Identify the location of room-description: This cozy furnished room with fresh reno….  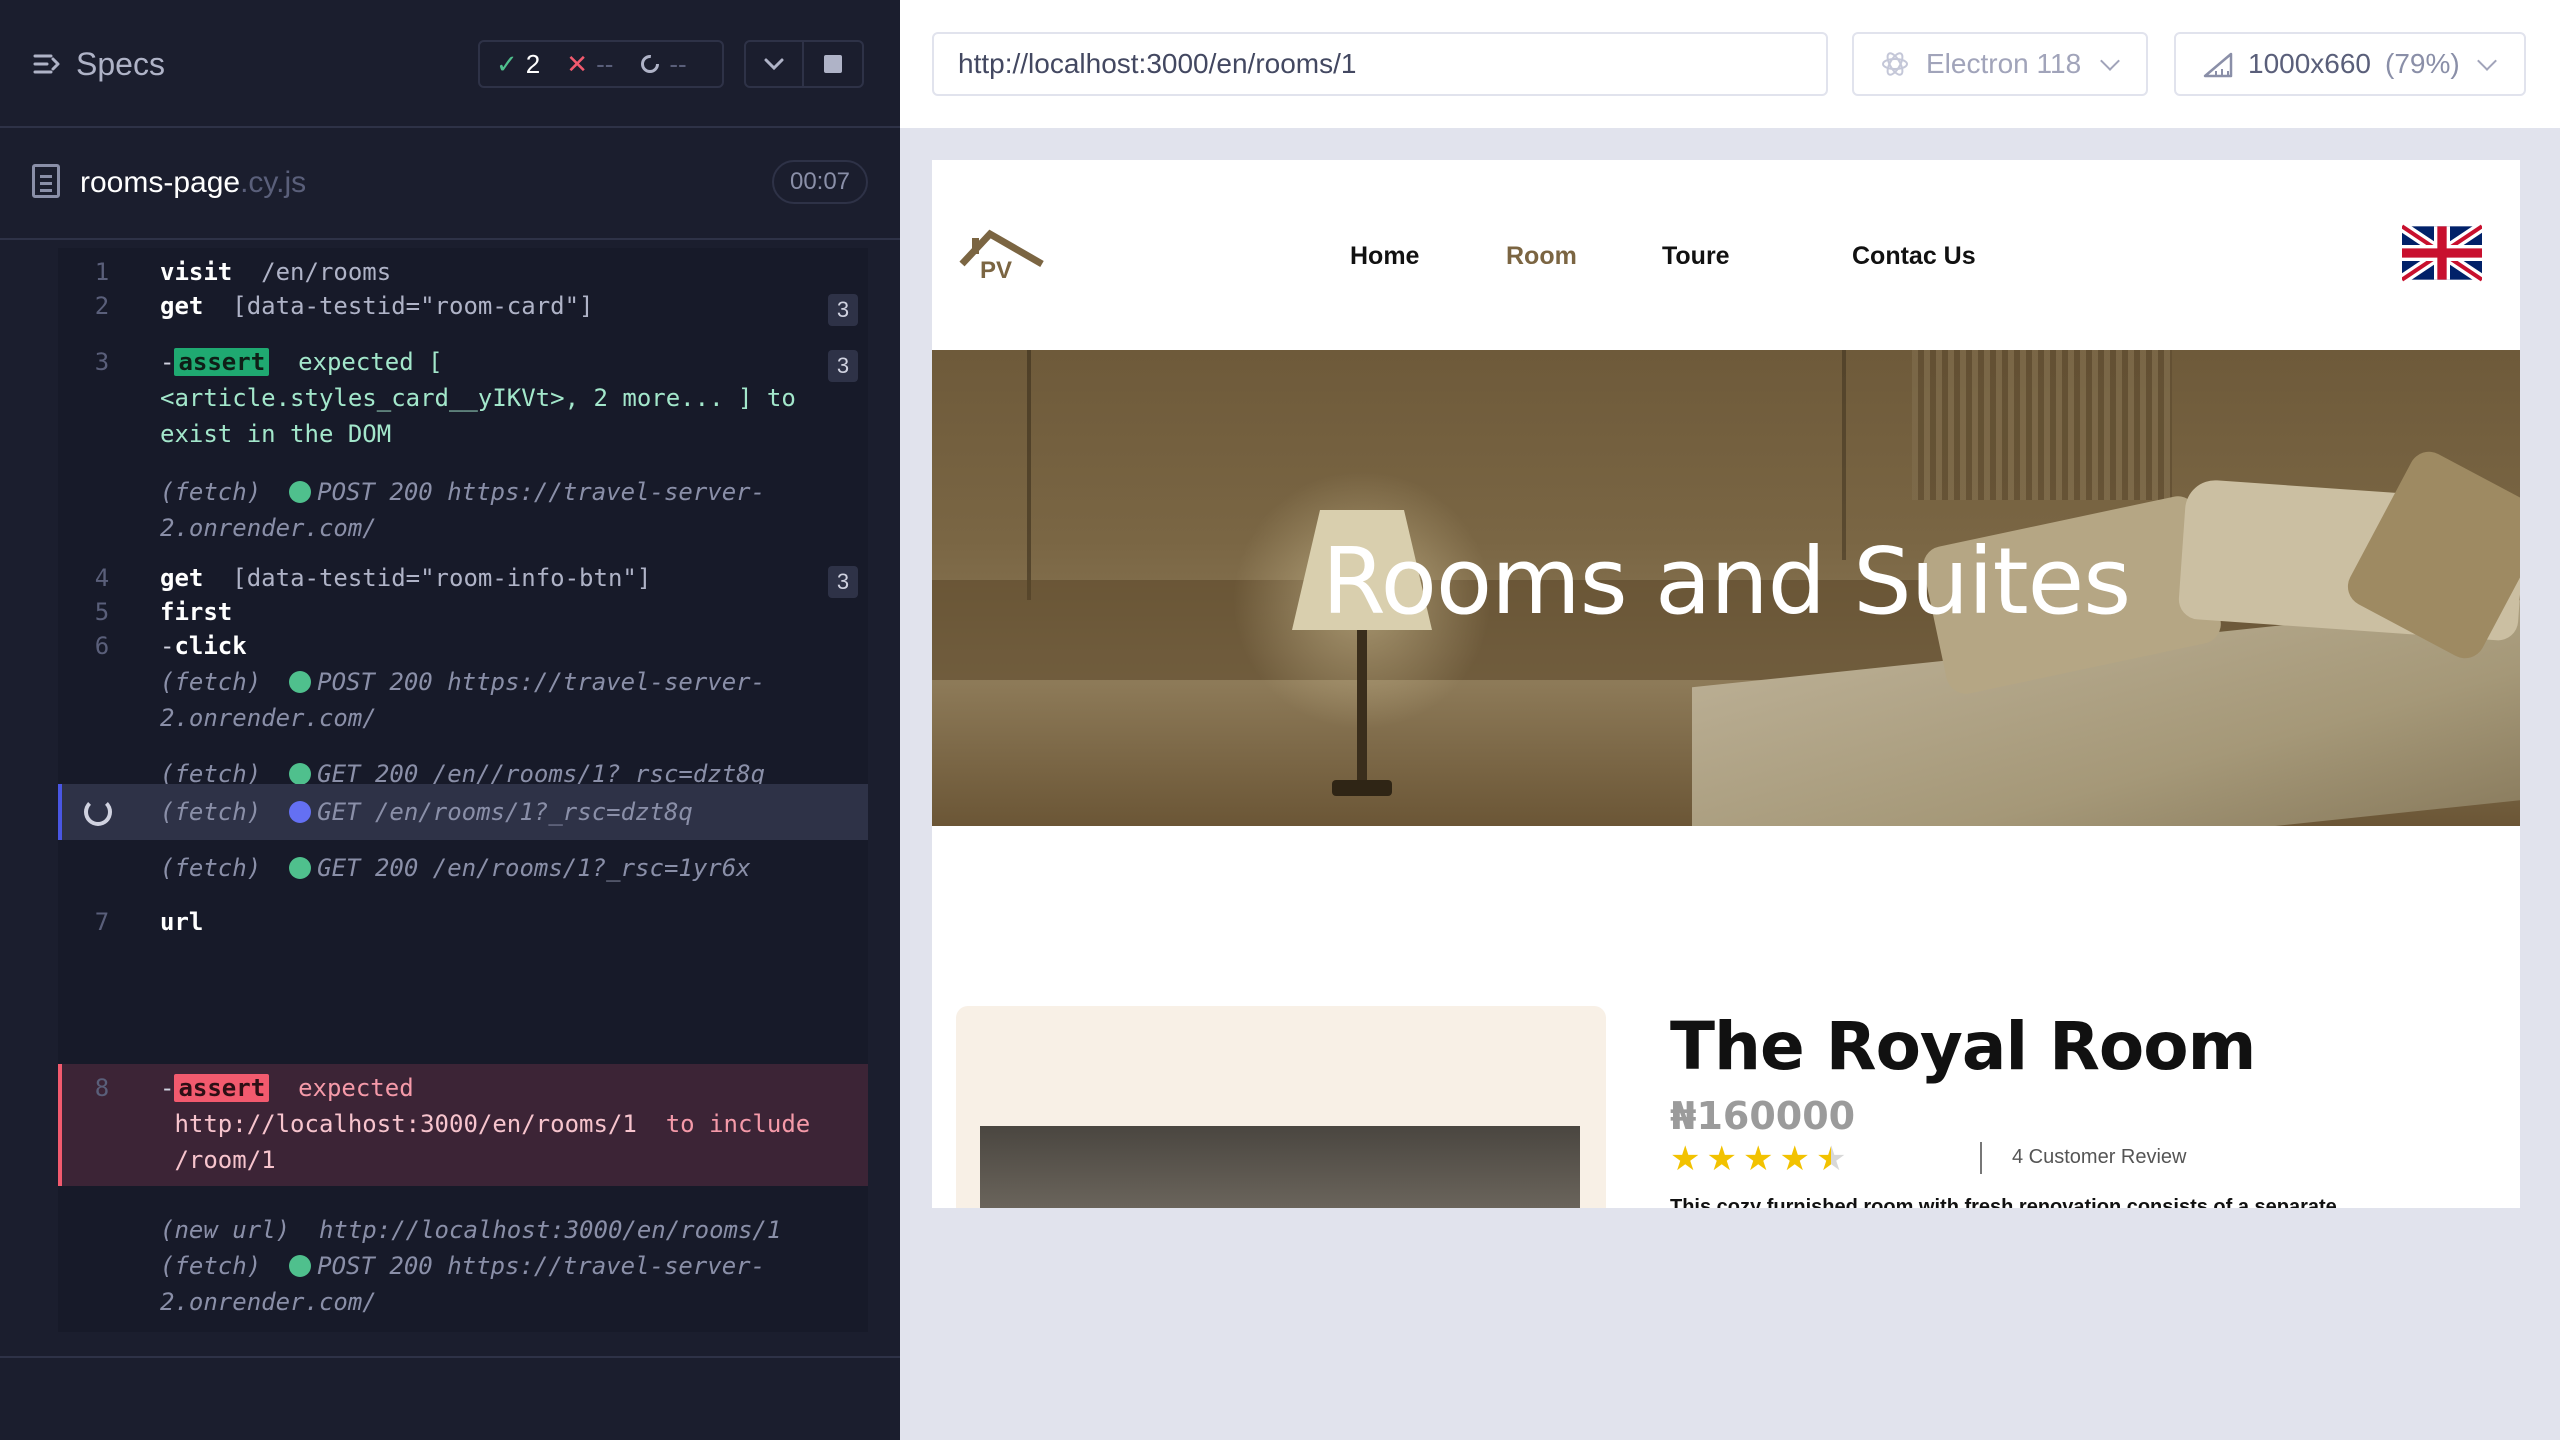
(2003, 1202).